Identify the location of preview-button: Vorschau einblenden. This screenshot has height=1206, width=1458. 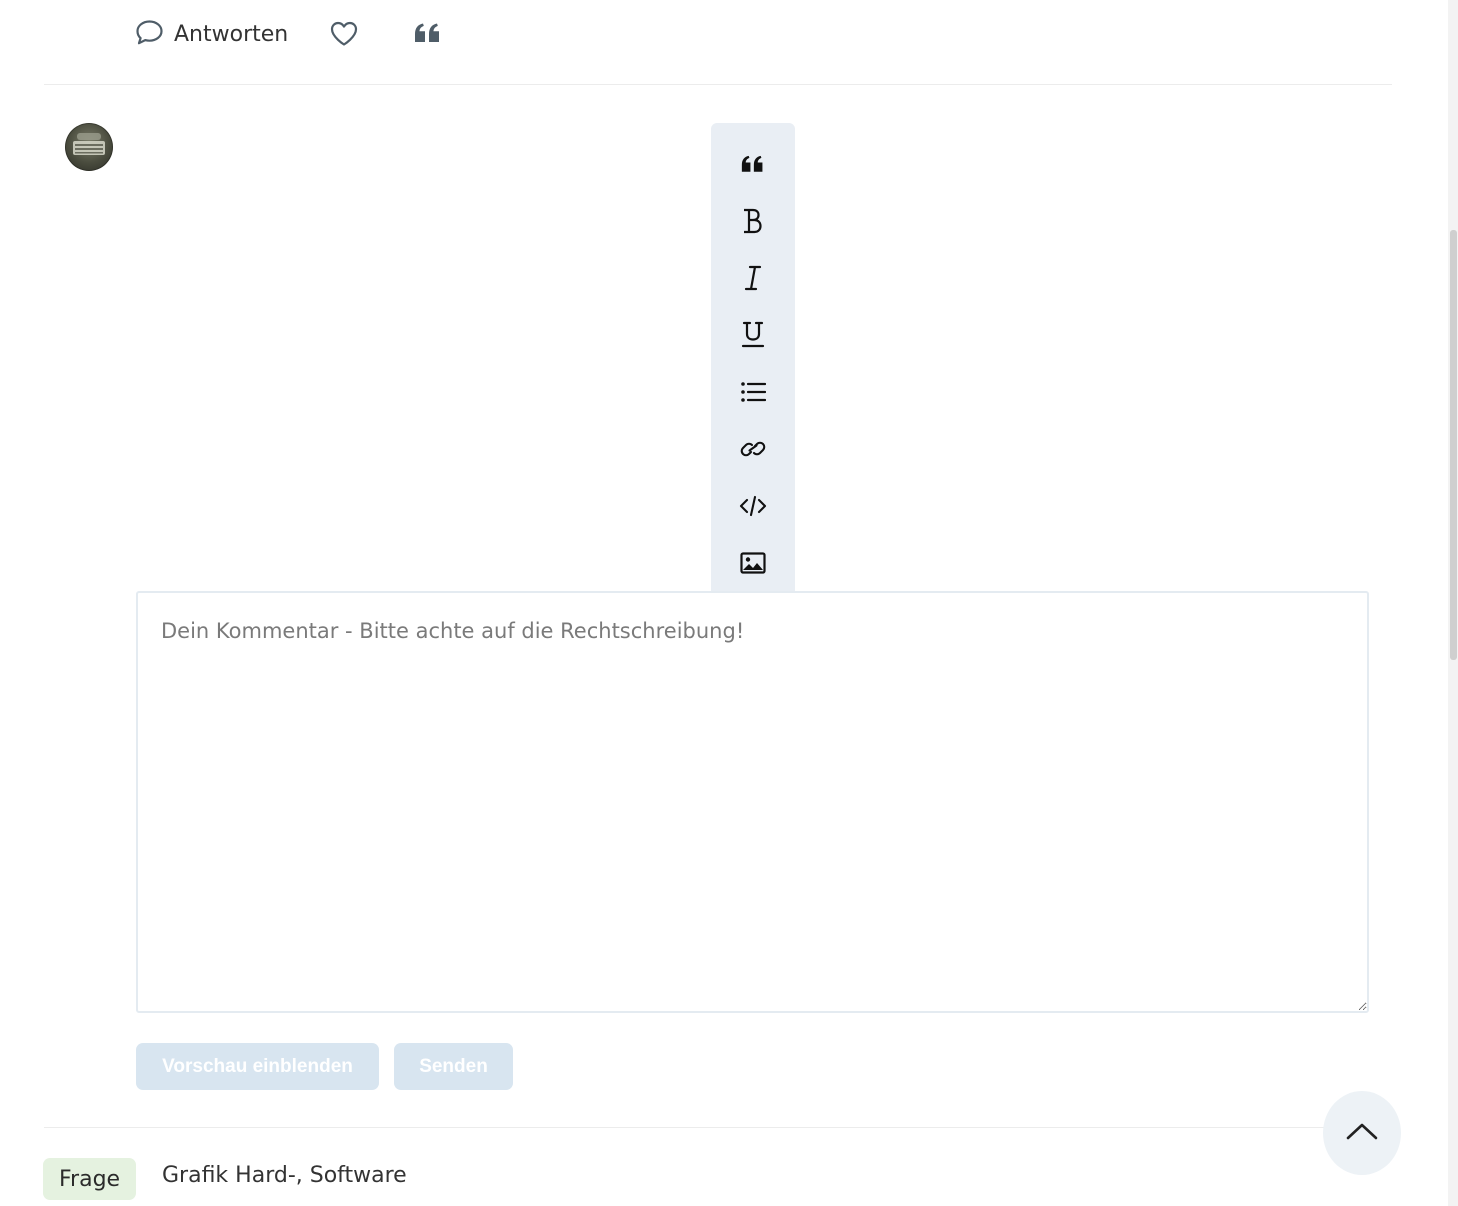
(257, 1066).